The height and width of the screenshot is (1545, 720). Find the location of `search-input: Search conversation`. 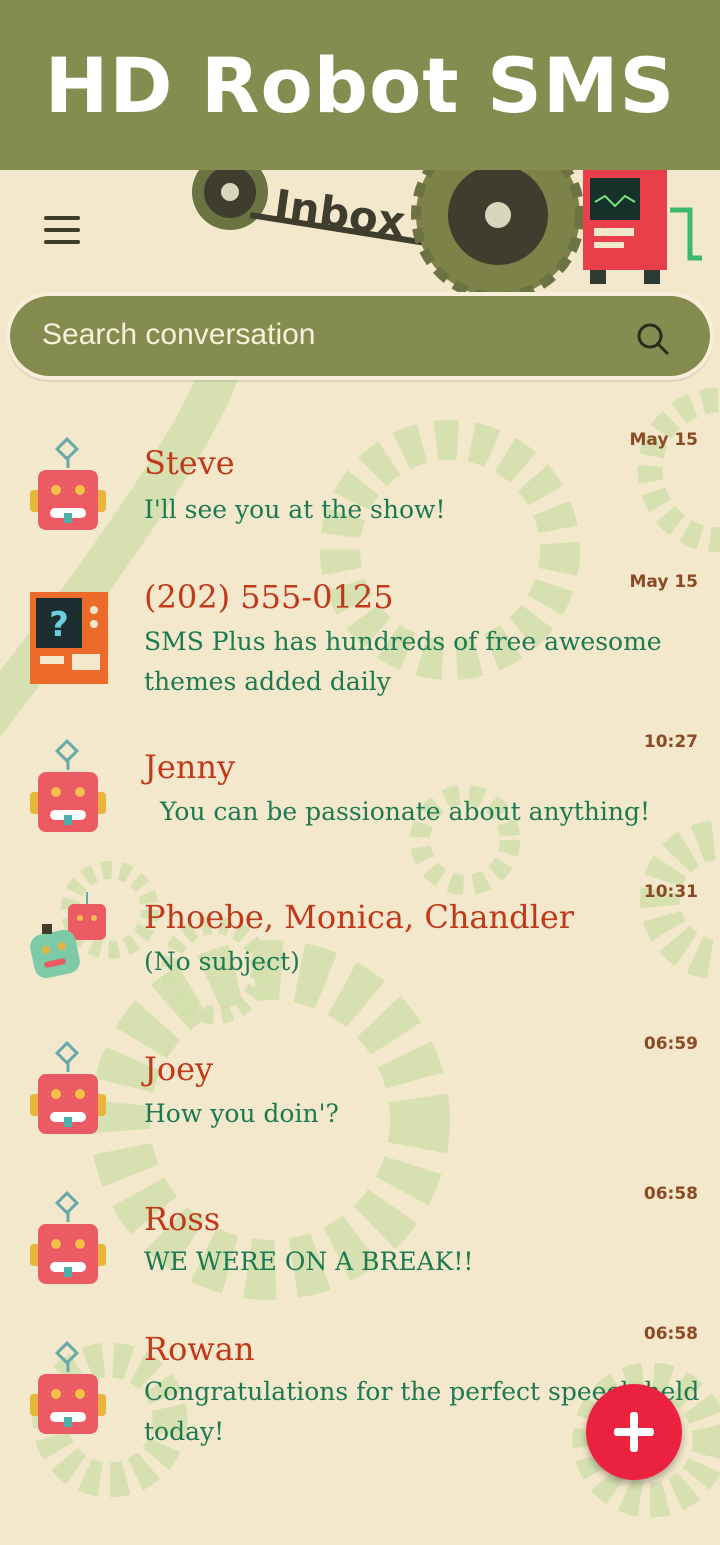

search-input: Search conversation is located at coordinates (179, 335).